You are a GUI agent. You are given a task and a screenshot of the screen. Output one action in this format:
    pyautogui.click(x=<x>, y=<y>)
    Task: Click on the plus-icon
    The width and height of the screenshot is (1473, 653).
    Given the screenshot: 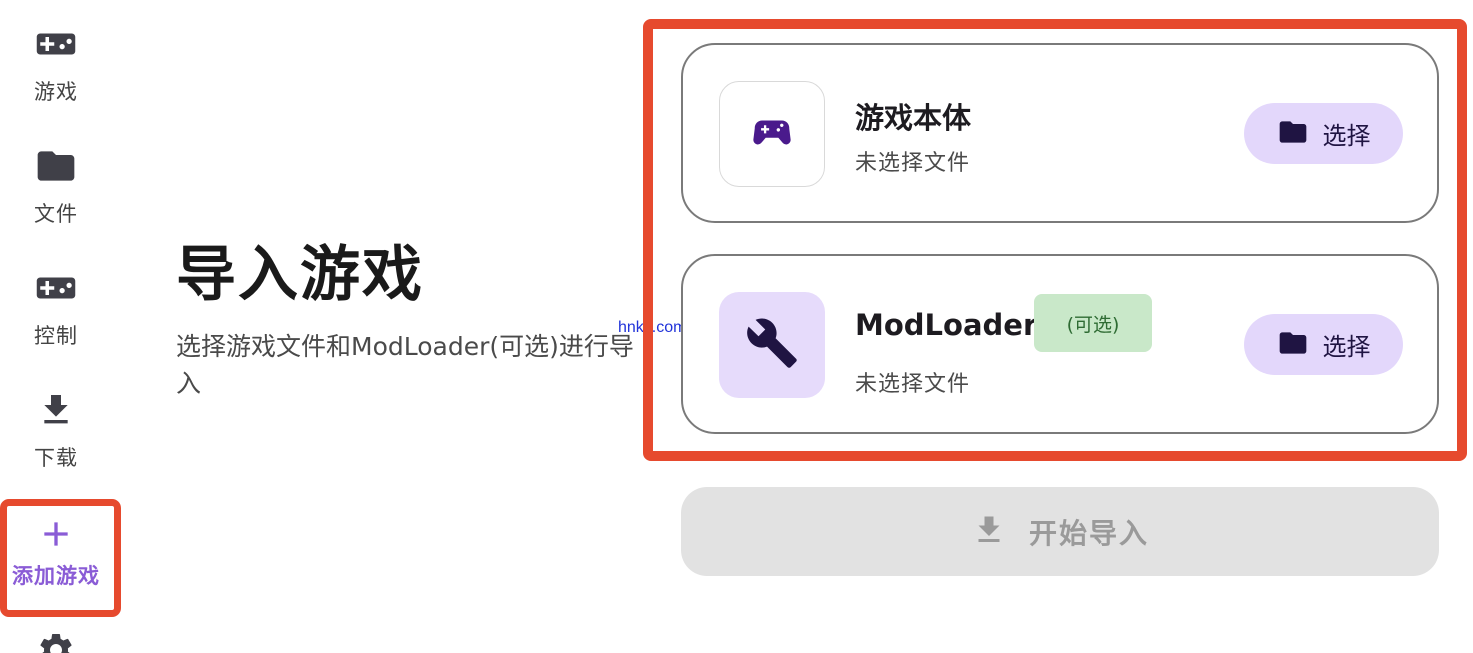 What is the action you would take?
    pyautogui.click(x=56, y=534)
    